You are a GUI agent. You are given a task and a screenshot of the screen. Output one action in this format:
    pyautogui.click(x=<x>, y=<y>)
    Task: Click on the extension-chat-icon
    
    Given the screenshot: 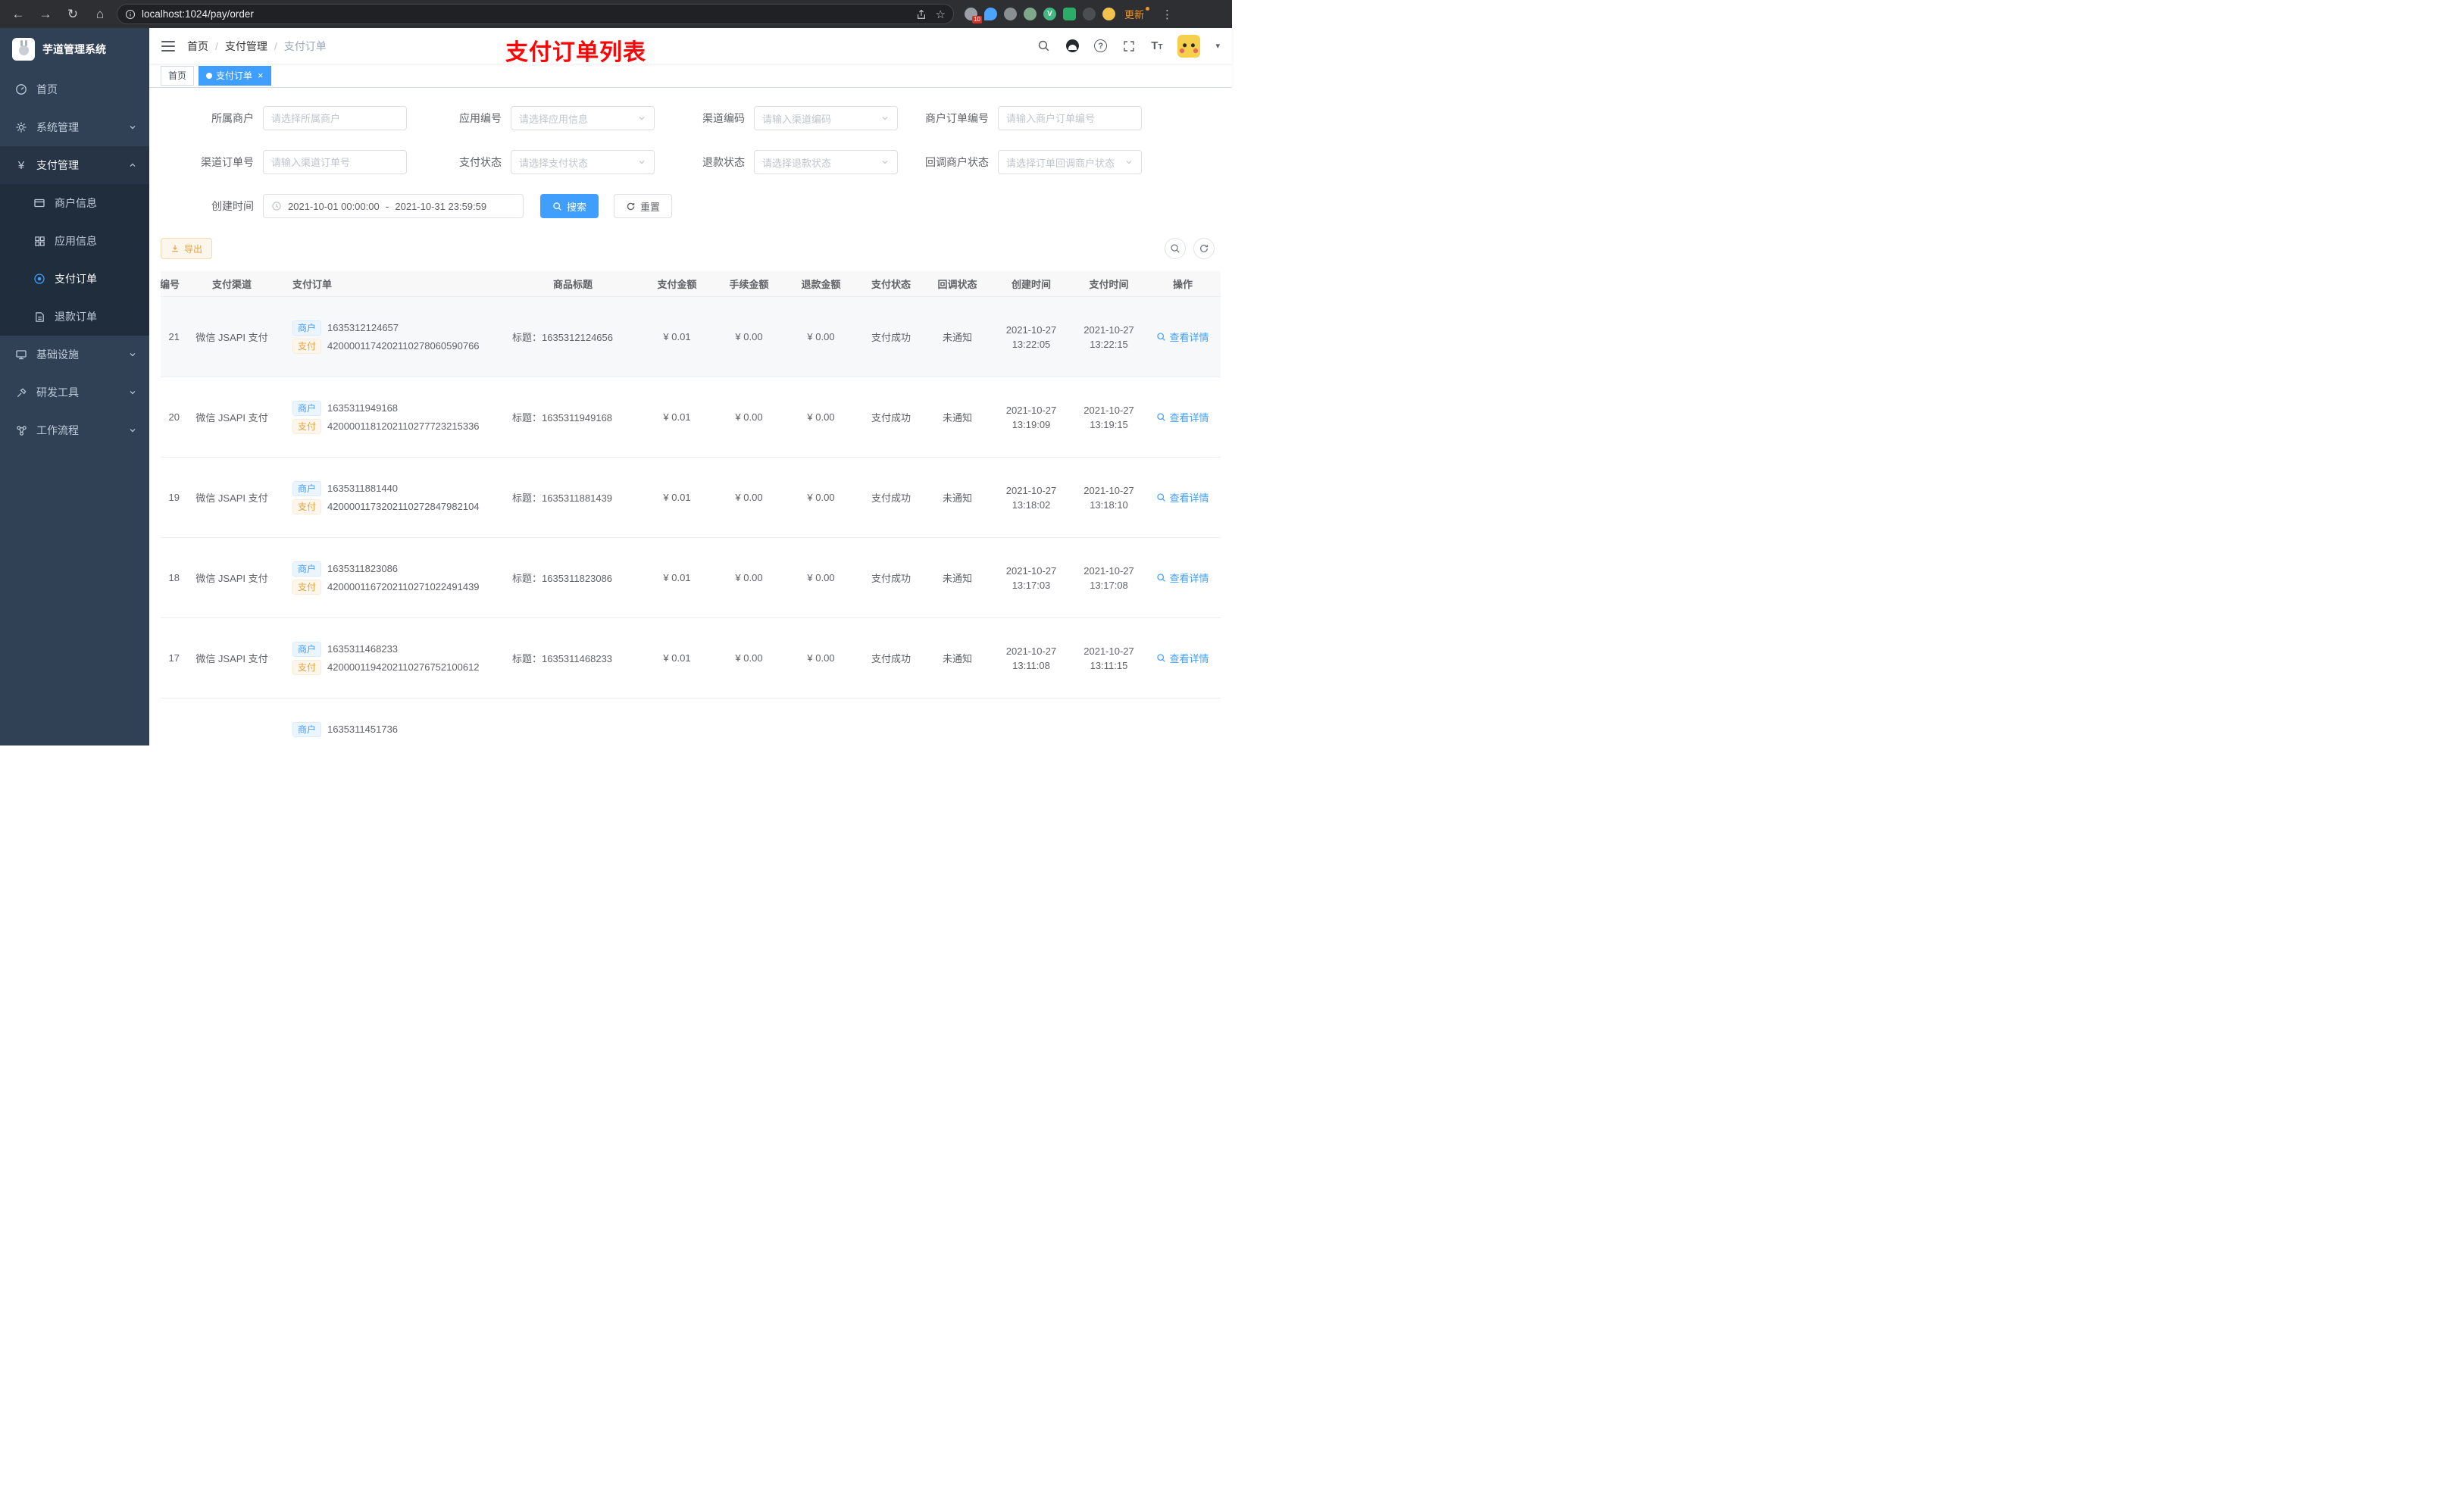 What is the action you would take?
    pyautogui.click(x=1069, y=14)
    